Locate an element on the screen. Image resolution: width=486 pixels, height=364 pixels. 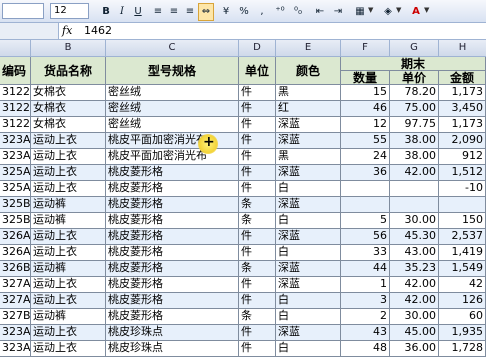
cell-qty: 55 is located at coordinates (365, 141).